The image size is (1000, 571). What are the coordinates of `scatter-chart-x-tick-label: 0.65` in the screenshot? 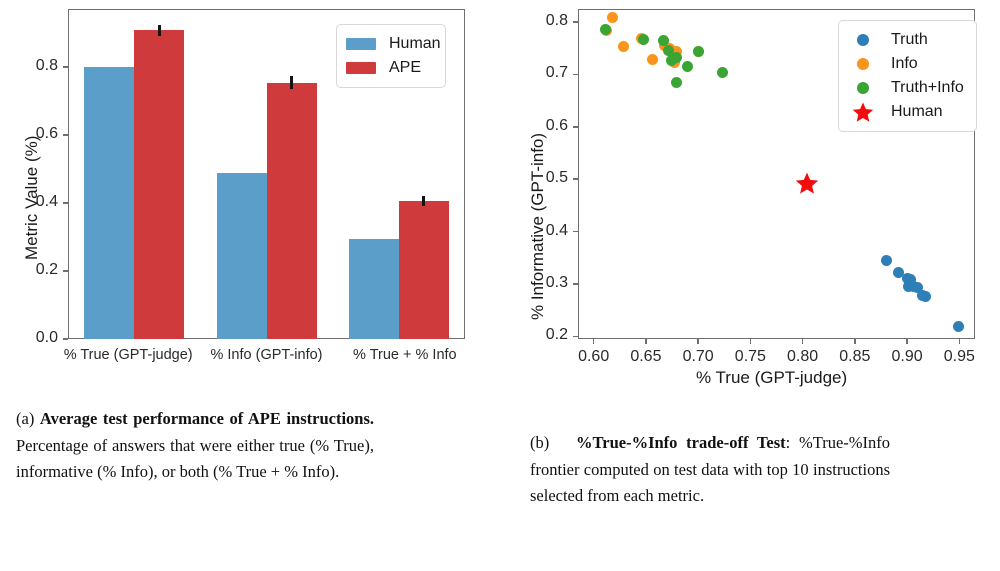 It's located at (646, 356).